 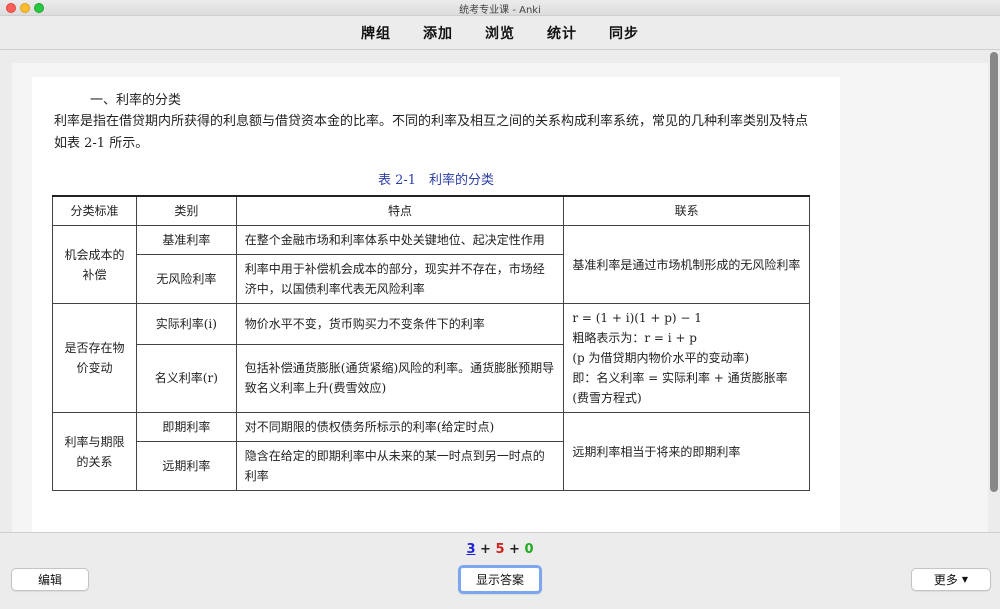 I want to click on more-button-label: 更多, so click(x=945, y=580).